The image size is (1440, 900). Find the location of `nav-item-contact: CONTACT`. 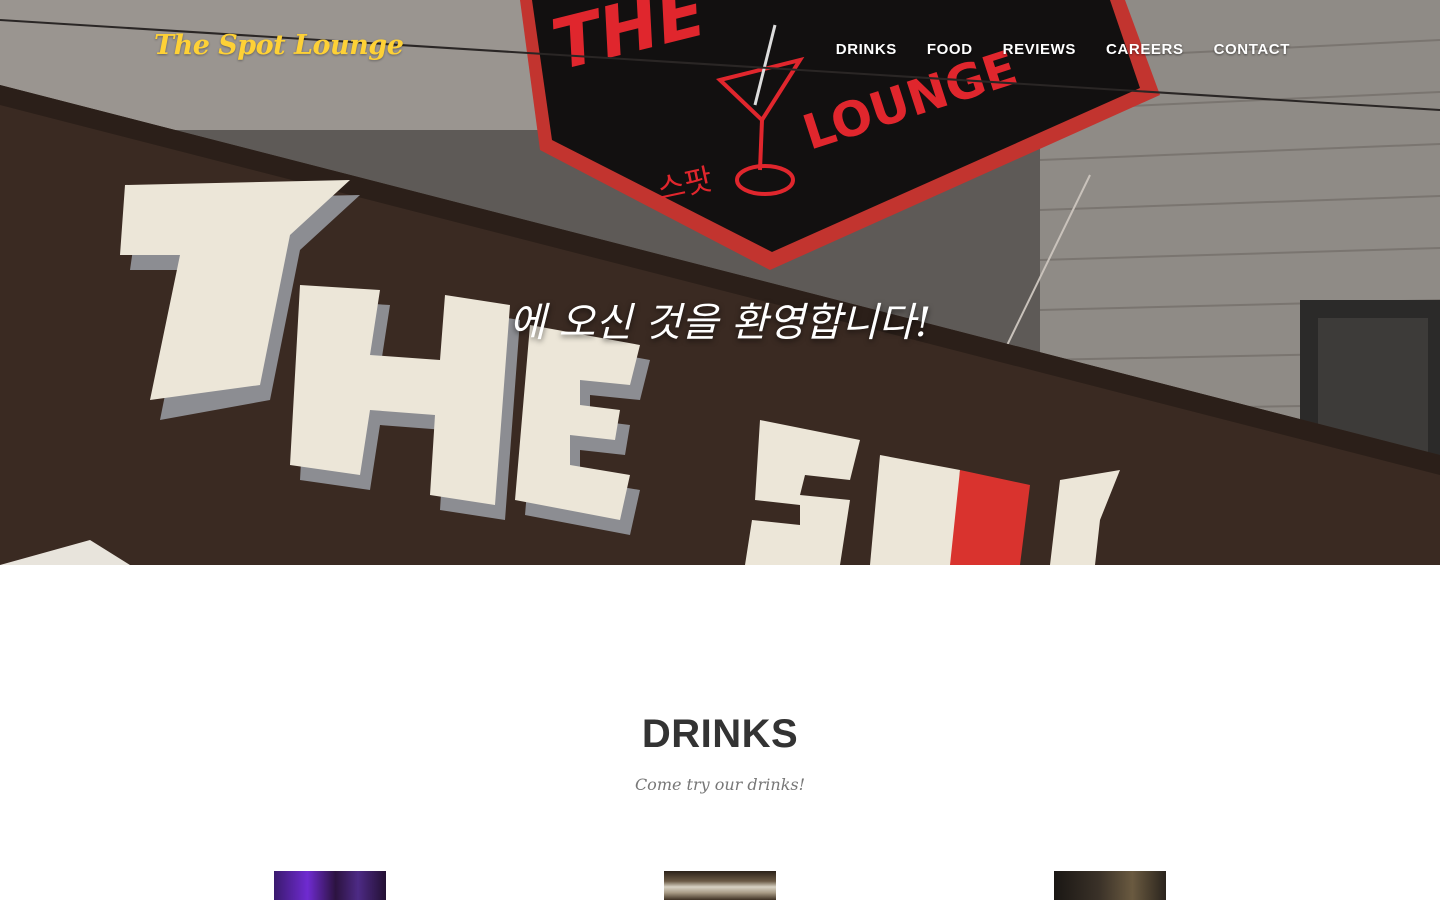

nav-item-contact: CONTACT is located at coordinates (1244, 50).